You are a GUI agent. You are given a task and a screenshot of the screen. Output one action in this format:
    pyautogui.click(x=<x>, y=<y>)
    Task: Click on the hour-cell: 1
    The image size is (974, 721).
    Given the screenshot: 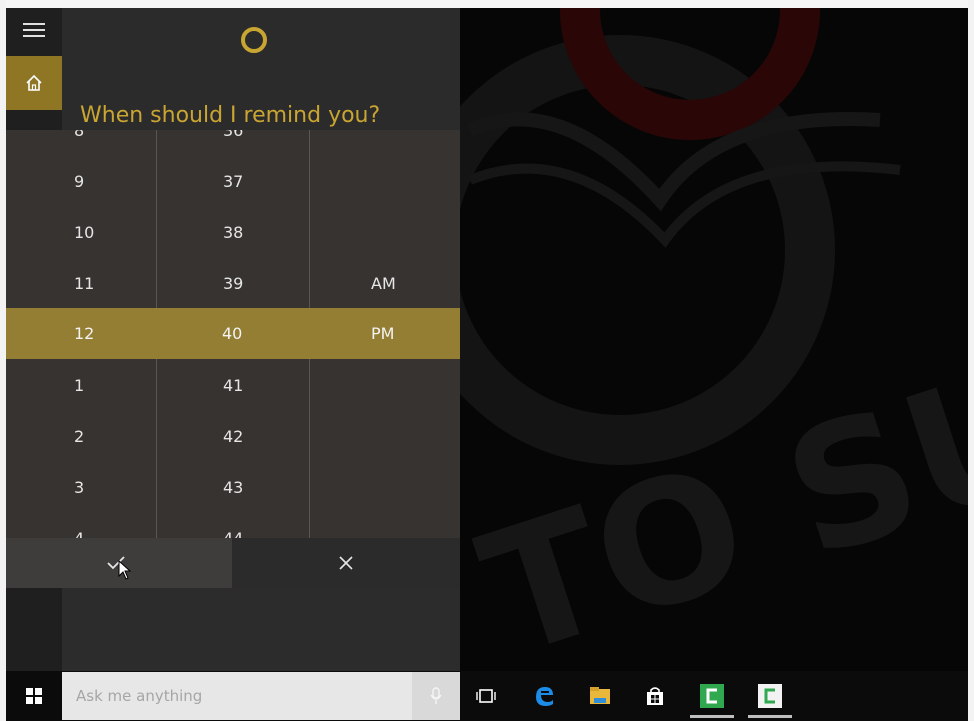 What is the action you would take?
    pyautogui.click(x=79, y=385)
    